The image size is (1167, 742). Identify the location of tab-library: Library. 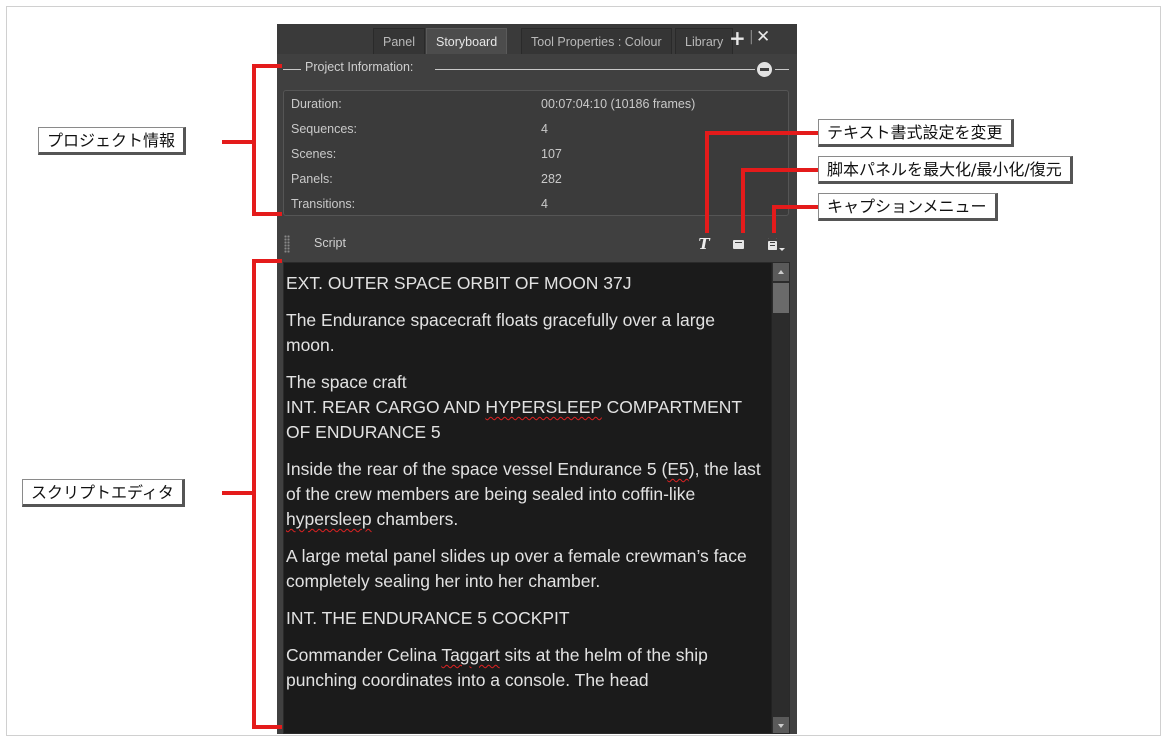
(704, 41).